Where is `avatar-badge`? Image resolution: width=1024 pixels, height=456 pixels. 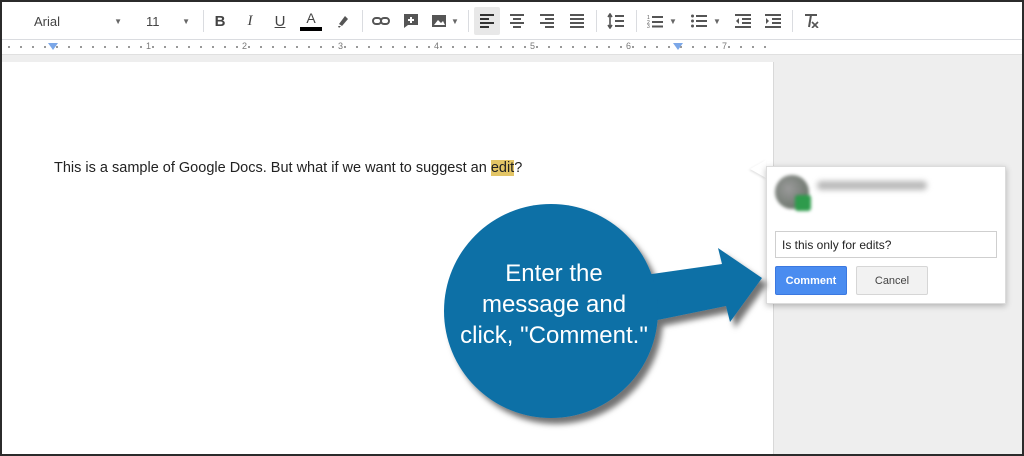
avatar-badge is located at coordinates (803, 203).